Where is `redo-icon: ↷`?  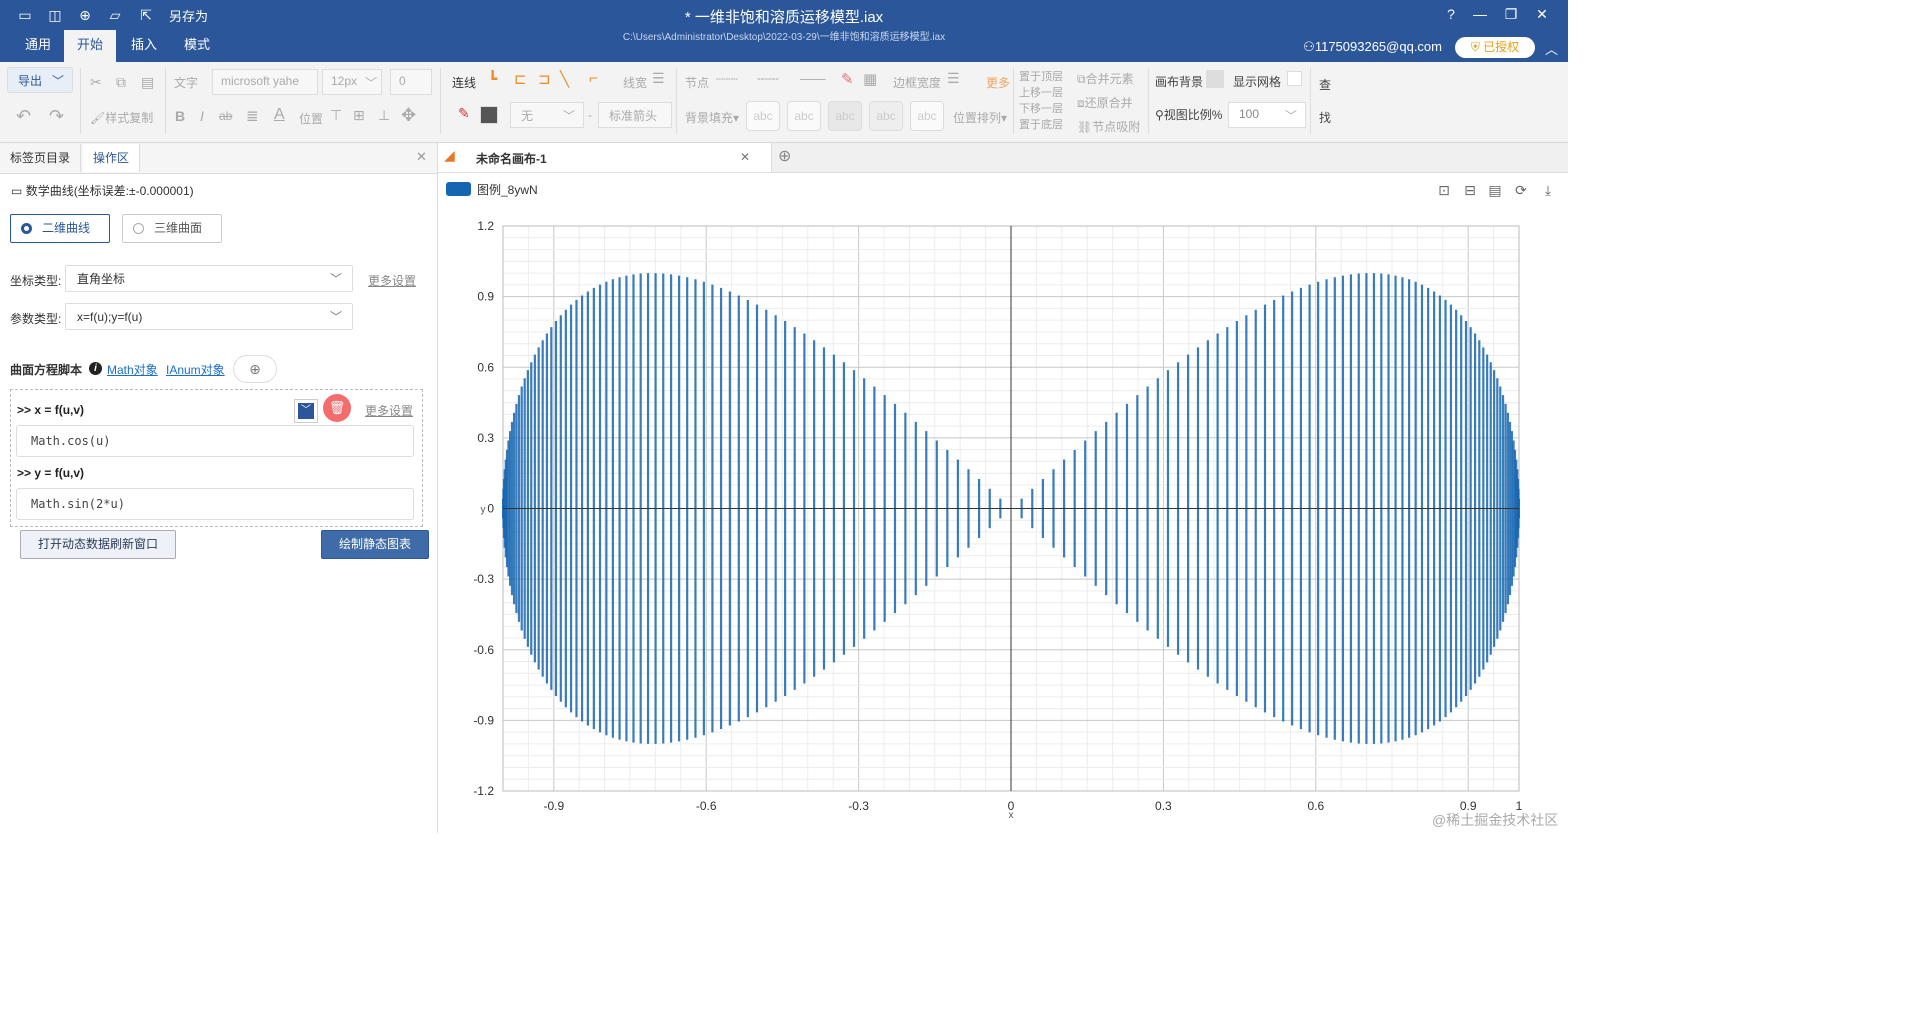
redo-icon: ↷ is located at coordinates (56, 116).